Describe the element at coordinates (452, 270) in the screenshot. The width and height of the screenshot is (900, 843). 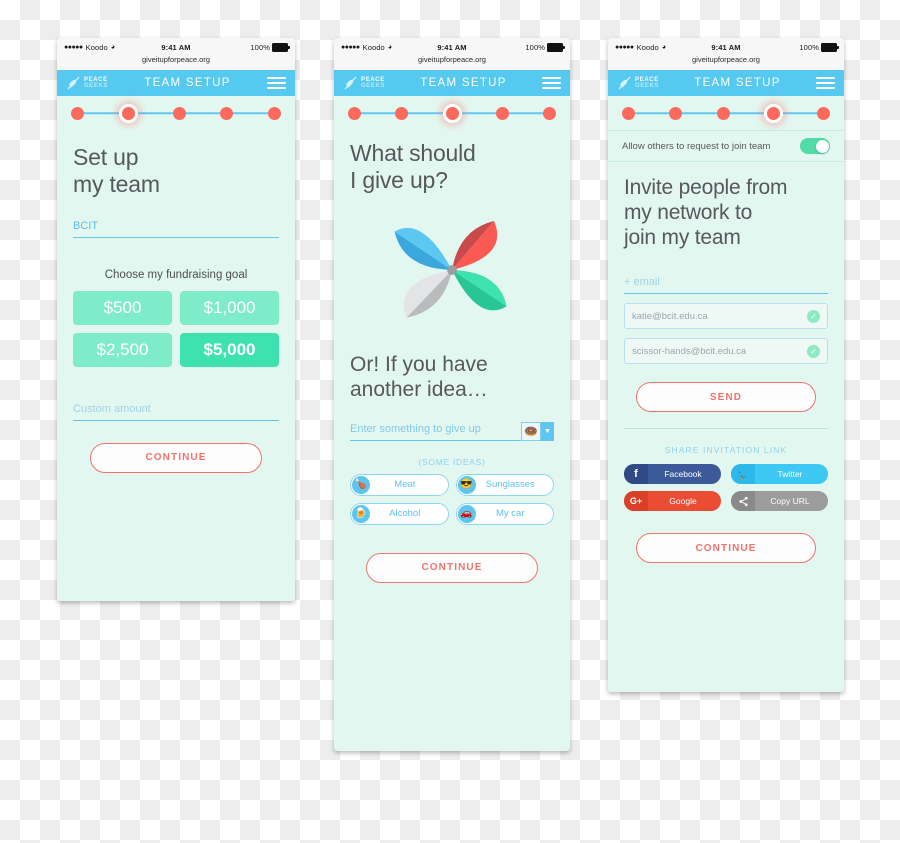
I see `pinwheel-logo-icon` at that location.